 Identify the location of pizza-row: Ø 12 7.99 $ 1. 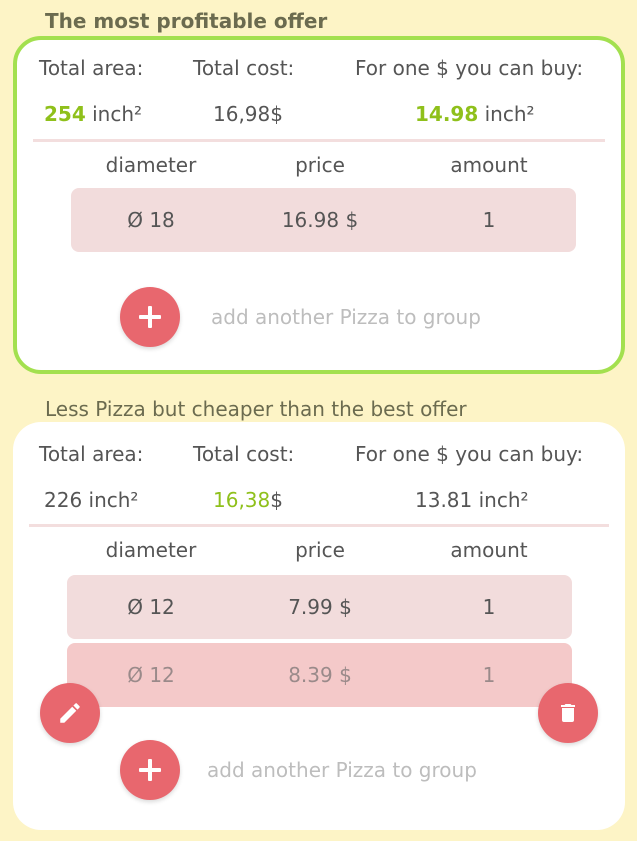
(319, 607).